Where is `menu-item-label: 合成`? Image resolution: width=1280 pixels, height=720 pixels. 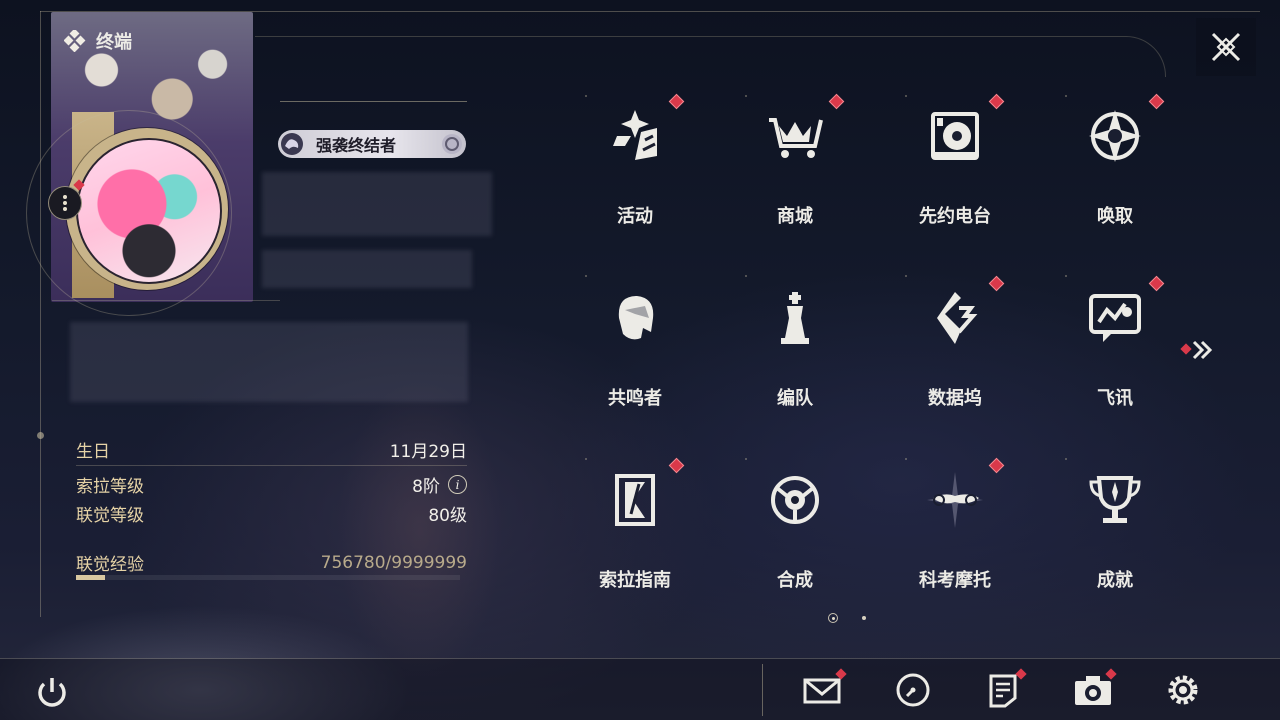 menu-item-label: 合成 is located at coordinates (795, 580).